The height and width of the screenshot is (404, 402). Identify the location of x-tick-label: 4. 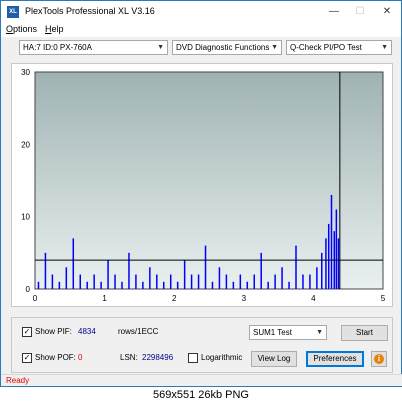
(313, 298).